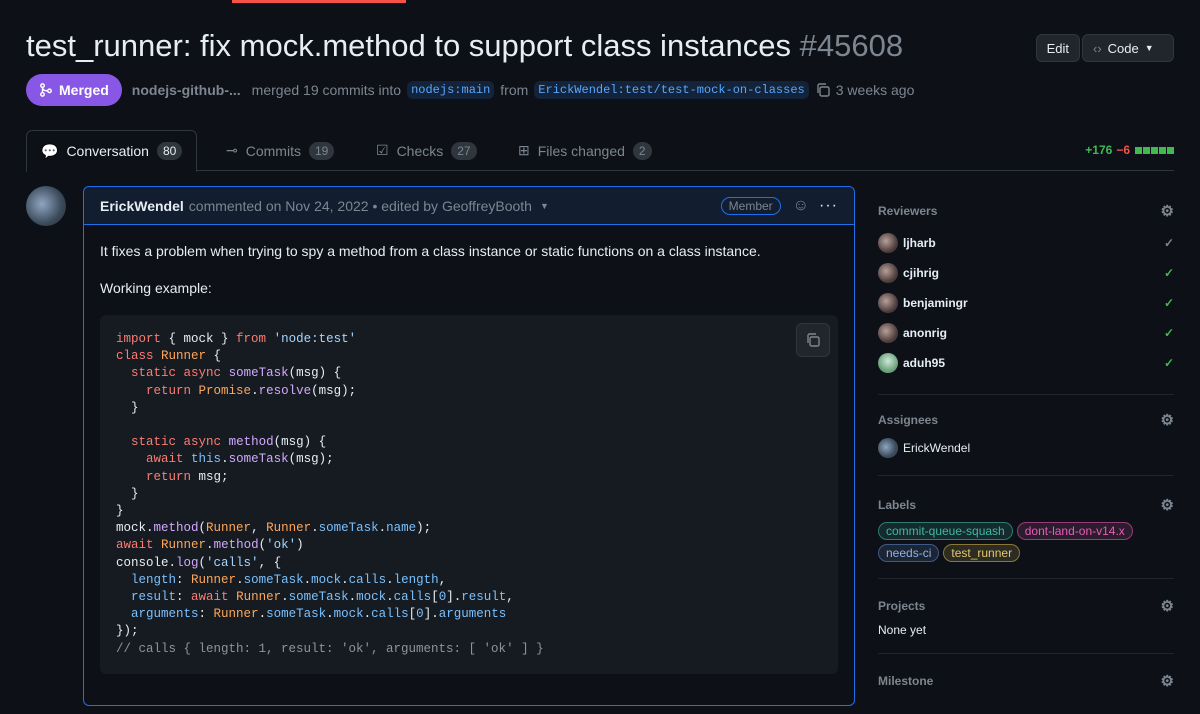  What do you see at coordinates (46, 90) in the screenshot?
I see `merge-icon` at bounding box center [46, 90].